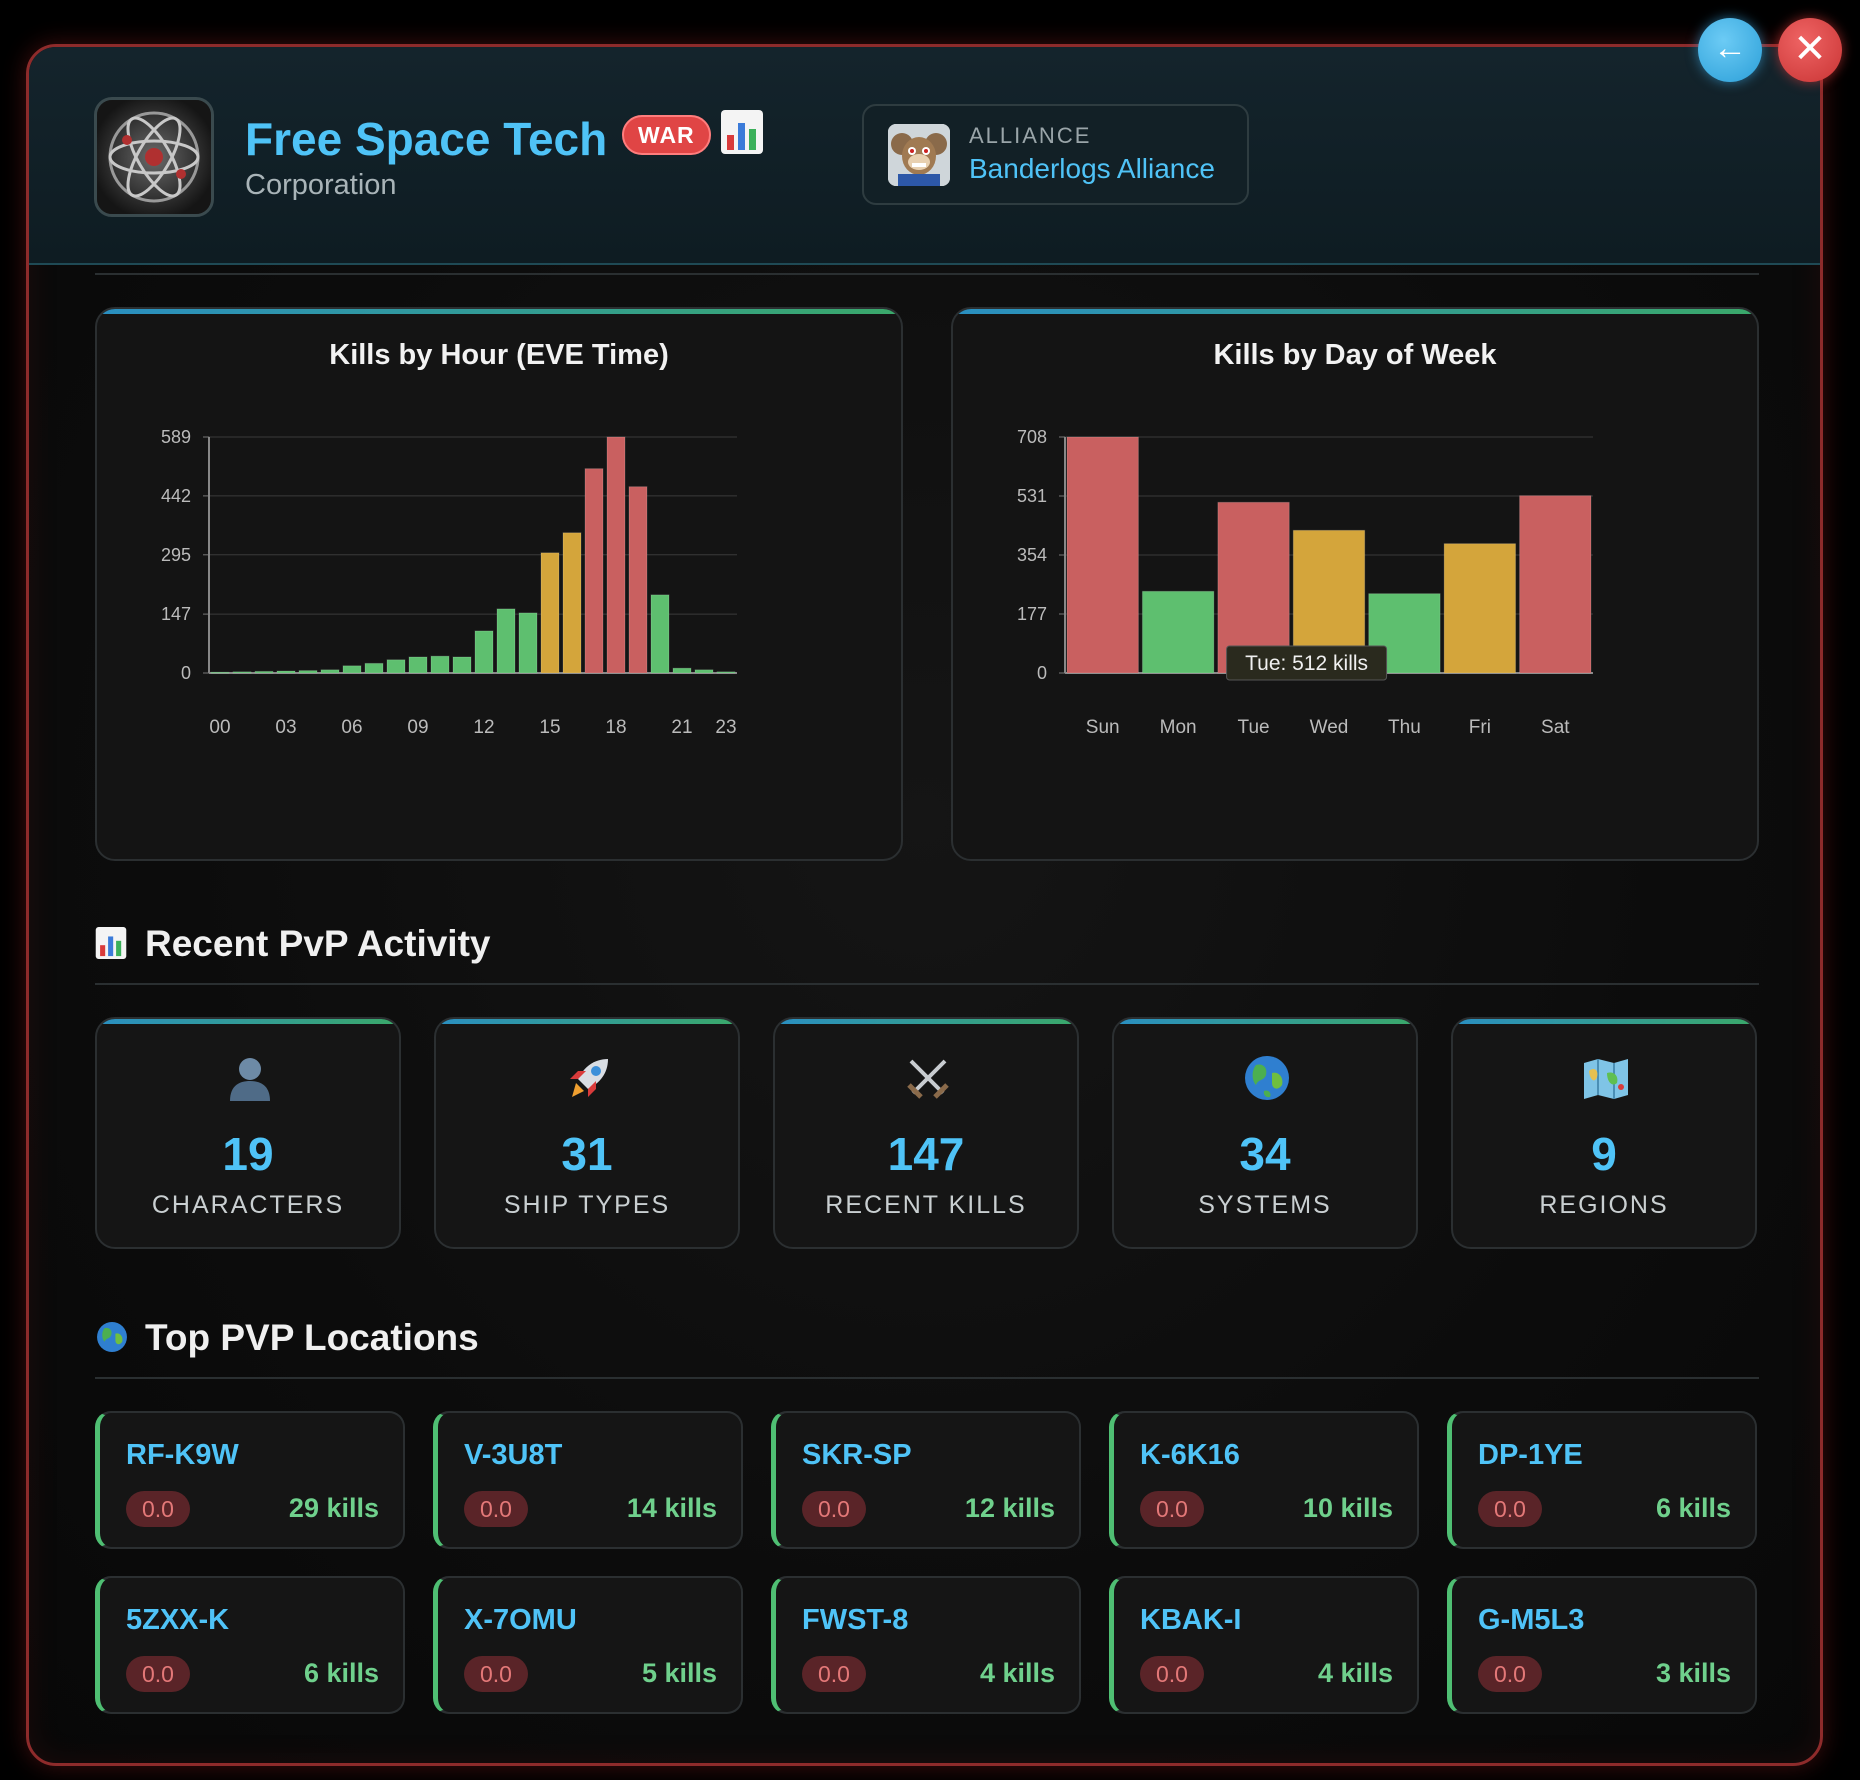 Image resolution: width=1860 pixels, height=1780 pixels. What do you see at coordinates (588, 1480) in the screenshot?
I see `location-card: V-3U8T 0.0 14 kills` at bounding box center [588, 1480].